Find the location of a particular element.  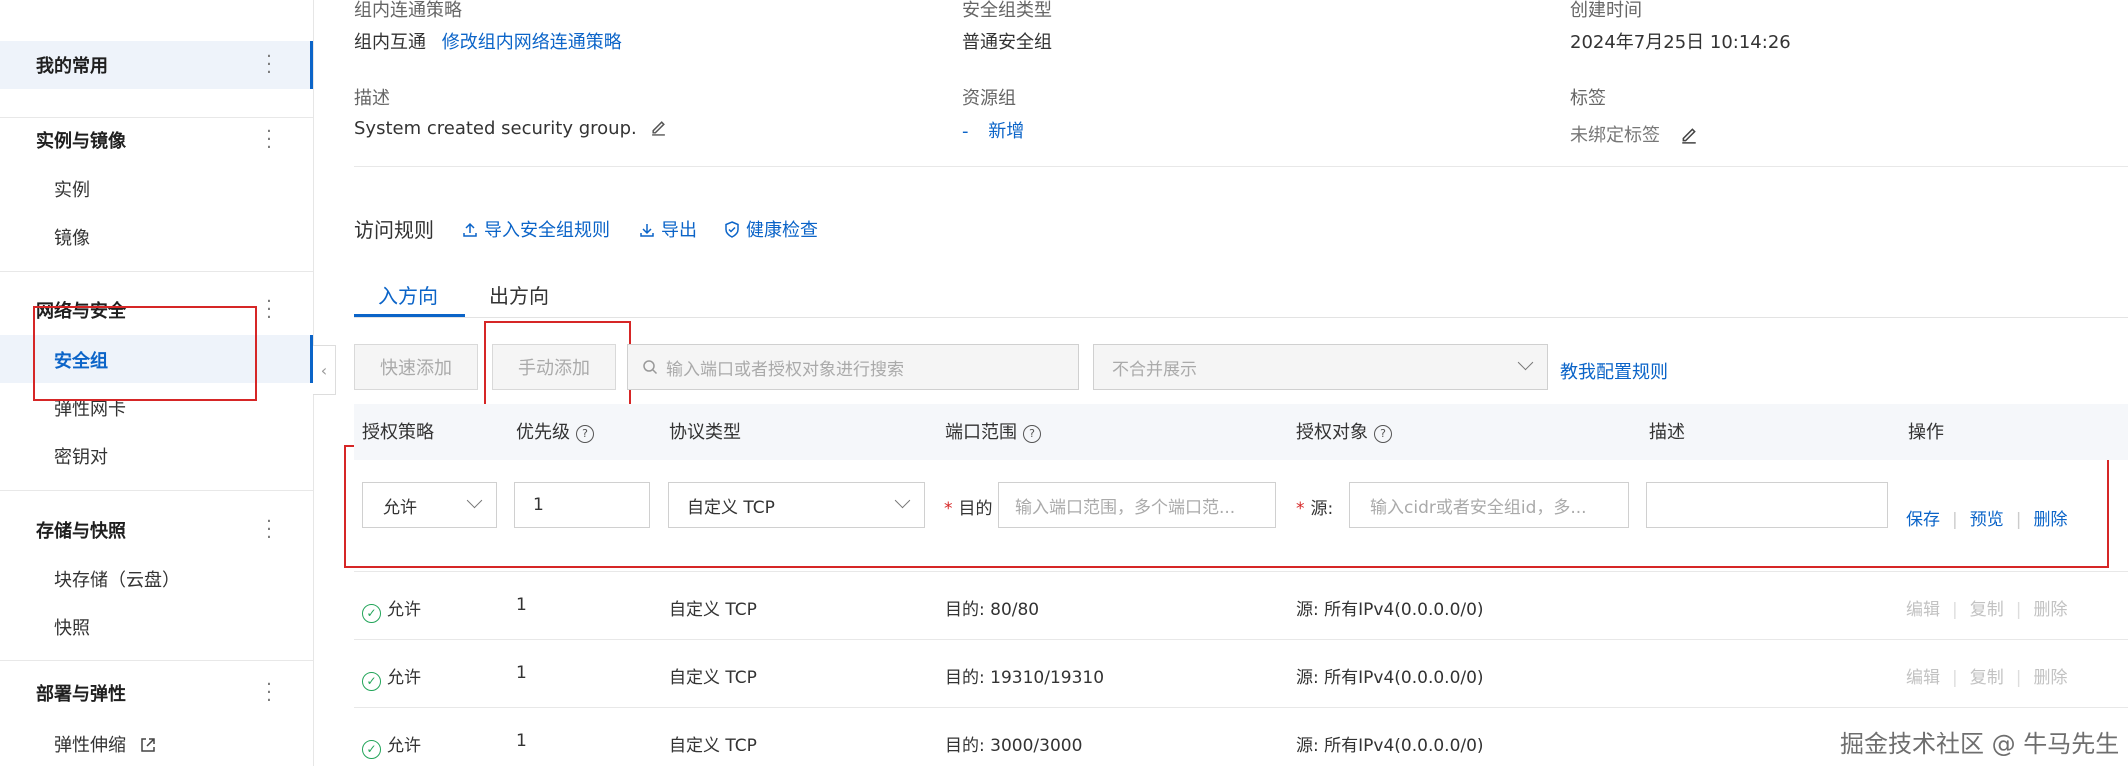

sidebar-item-instances: 实例 is located at coordinates (72, 189).